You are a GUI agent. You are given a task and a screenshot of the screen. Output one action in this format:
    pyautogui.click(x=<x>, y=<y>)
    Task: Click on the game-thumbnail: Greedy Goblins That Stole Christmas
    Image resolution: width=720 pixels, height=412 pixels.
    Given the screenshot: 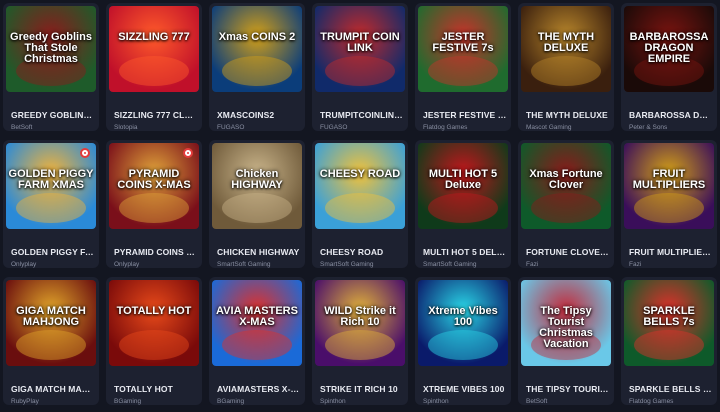 What is the action you would take?
    pyautogui.click(x=51, y=49)
    